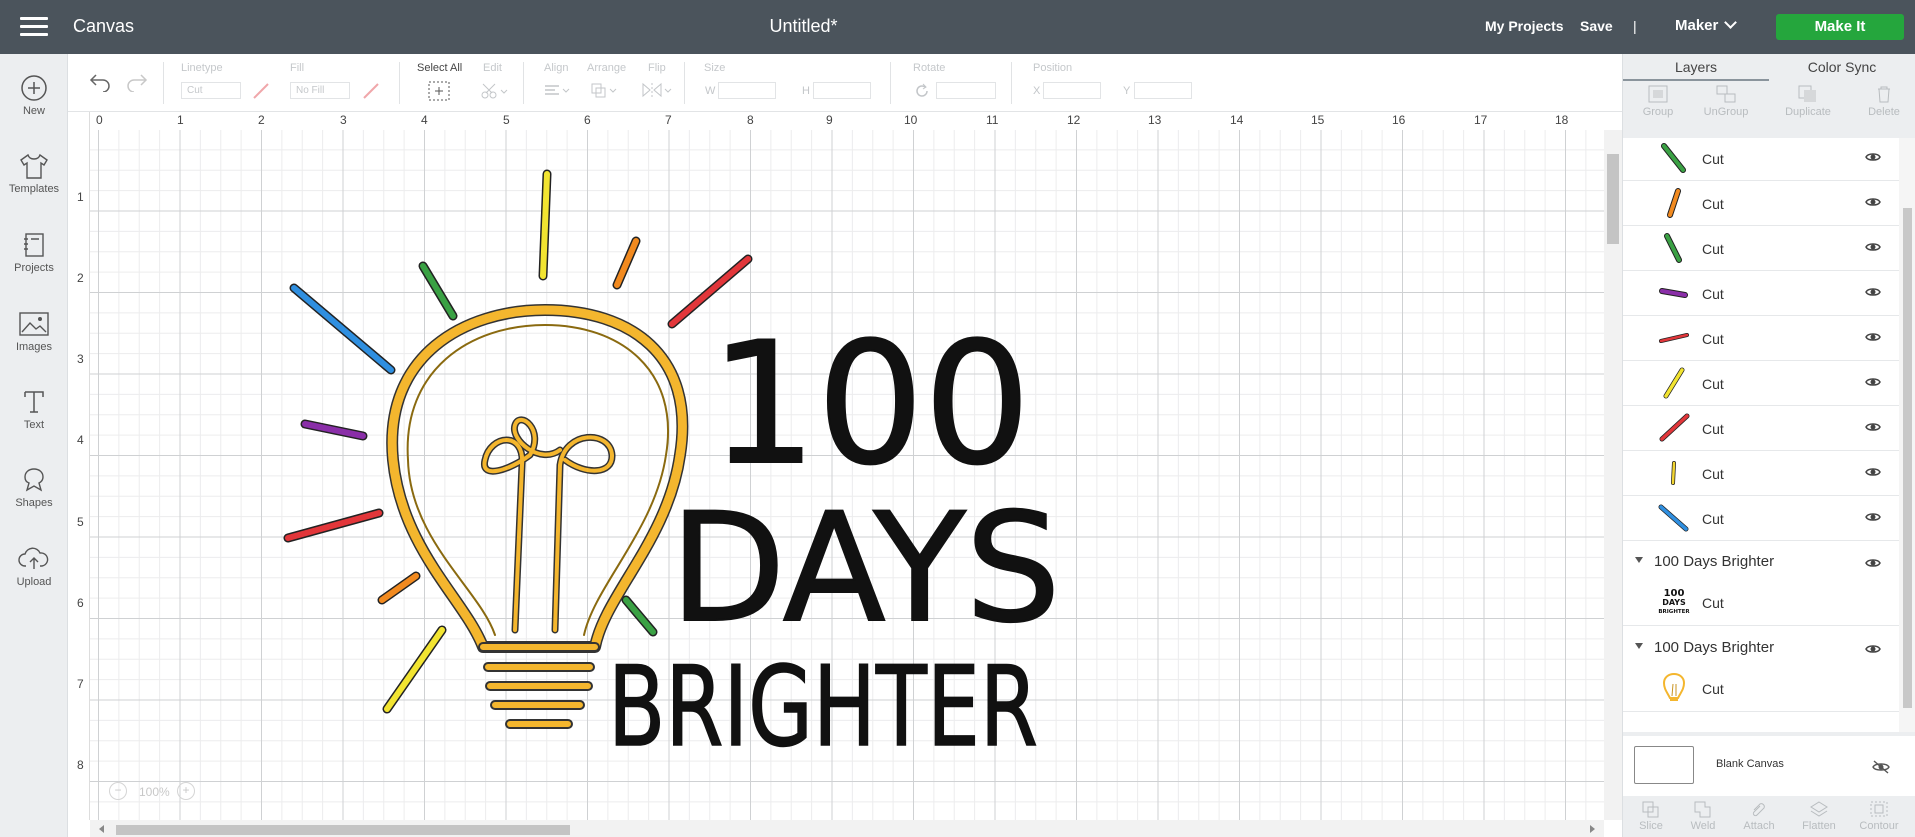 The image size is (1915, 837). I want to click on width-input, so click(747, 90).